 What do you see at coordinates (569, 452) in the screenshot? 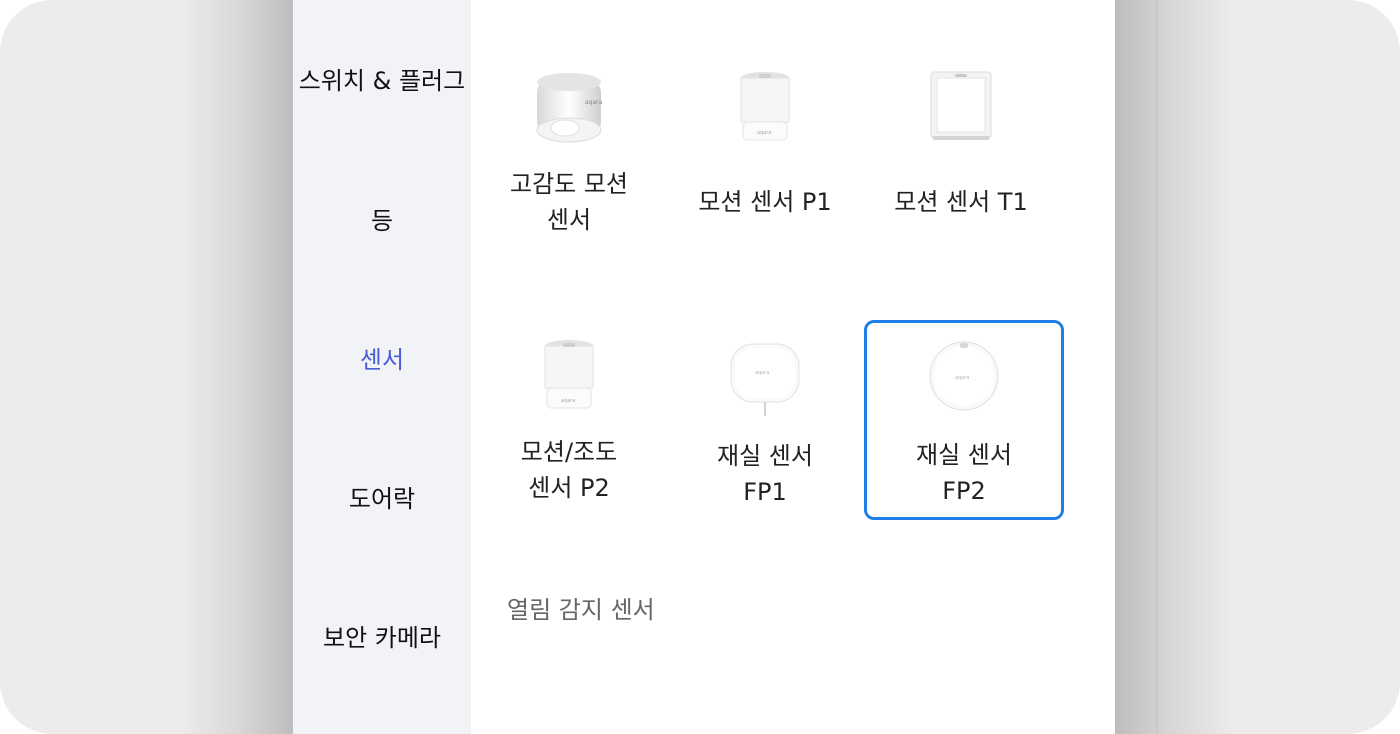
I see `product-label: 모션/조도` at bounding box center [569, 452].